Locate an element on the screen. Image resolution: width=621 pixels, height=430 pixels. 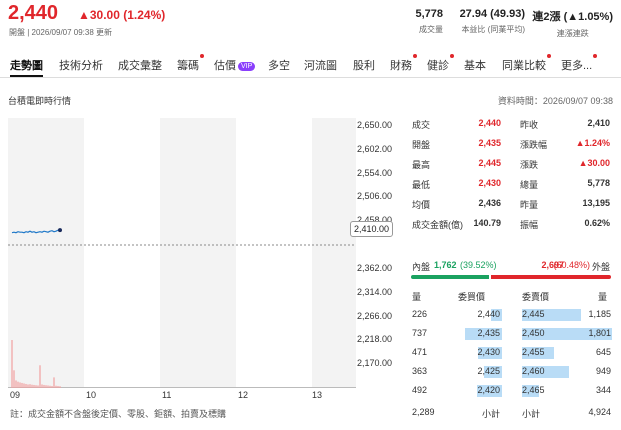
ask-volume: 949 is located at coordinates (603, 371).